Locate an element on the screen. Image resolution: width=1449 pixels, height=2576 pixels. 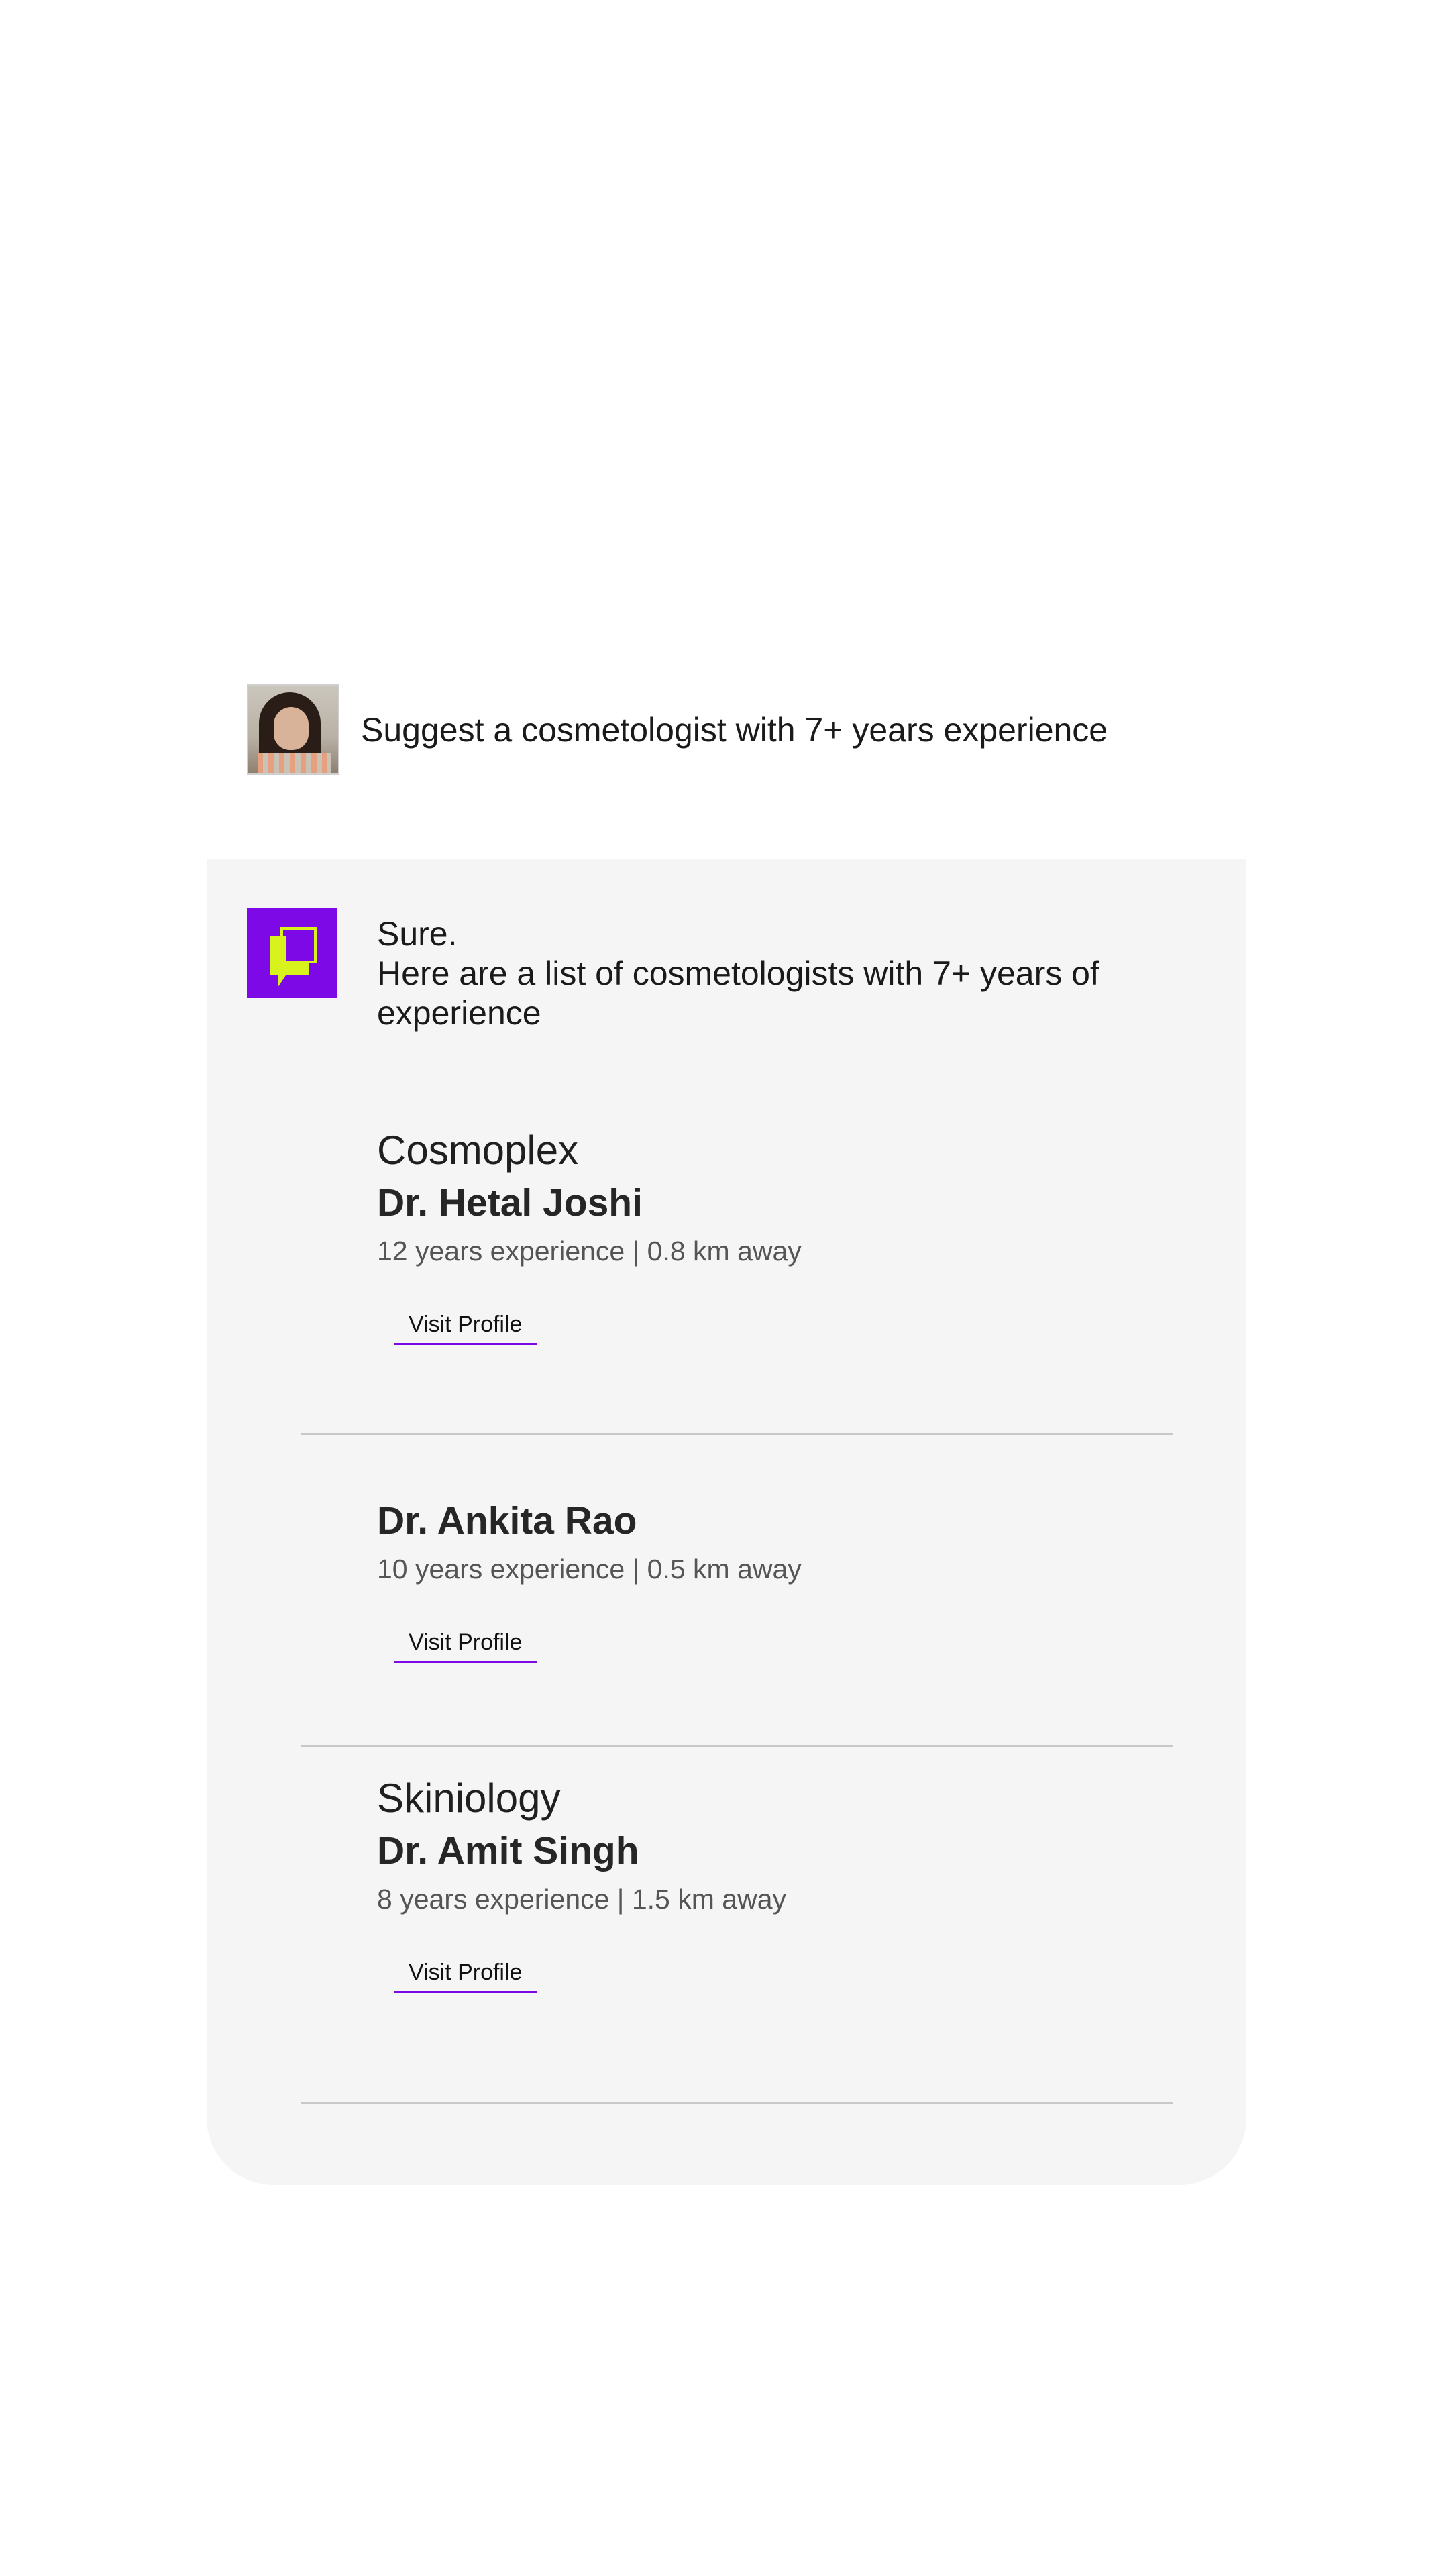
chat-bubble-logo-icon is located at coordinates (292, 953).